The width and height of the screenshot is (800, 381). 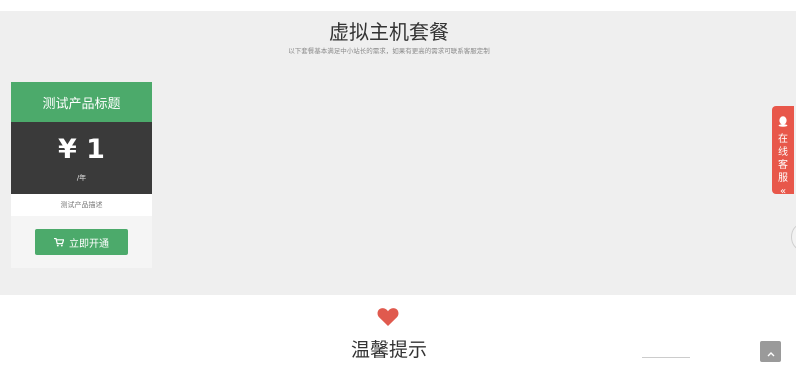 What do you see at coordinates (81, 178) in the screenshot?
I see `plan-period: /年` at bounding box center [81, 178].